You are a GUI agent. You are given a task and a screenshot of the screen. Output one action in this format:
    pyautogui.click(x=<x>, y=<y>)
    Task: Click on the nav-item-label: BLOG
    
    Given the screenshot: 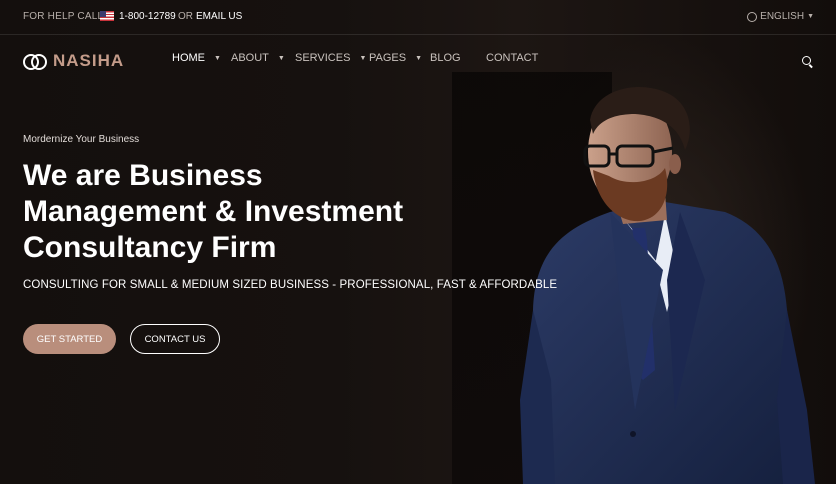 What is the action you would take?
    pyautogui.click(x=445, y=58)
    